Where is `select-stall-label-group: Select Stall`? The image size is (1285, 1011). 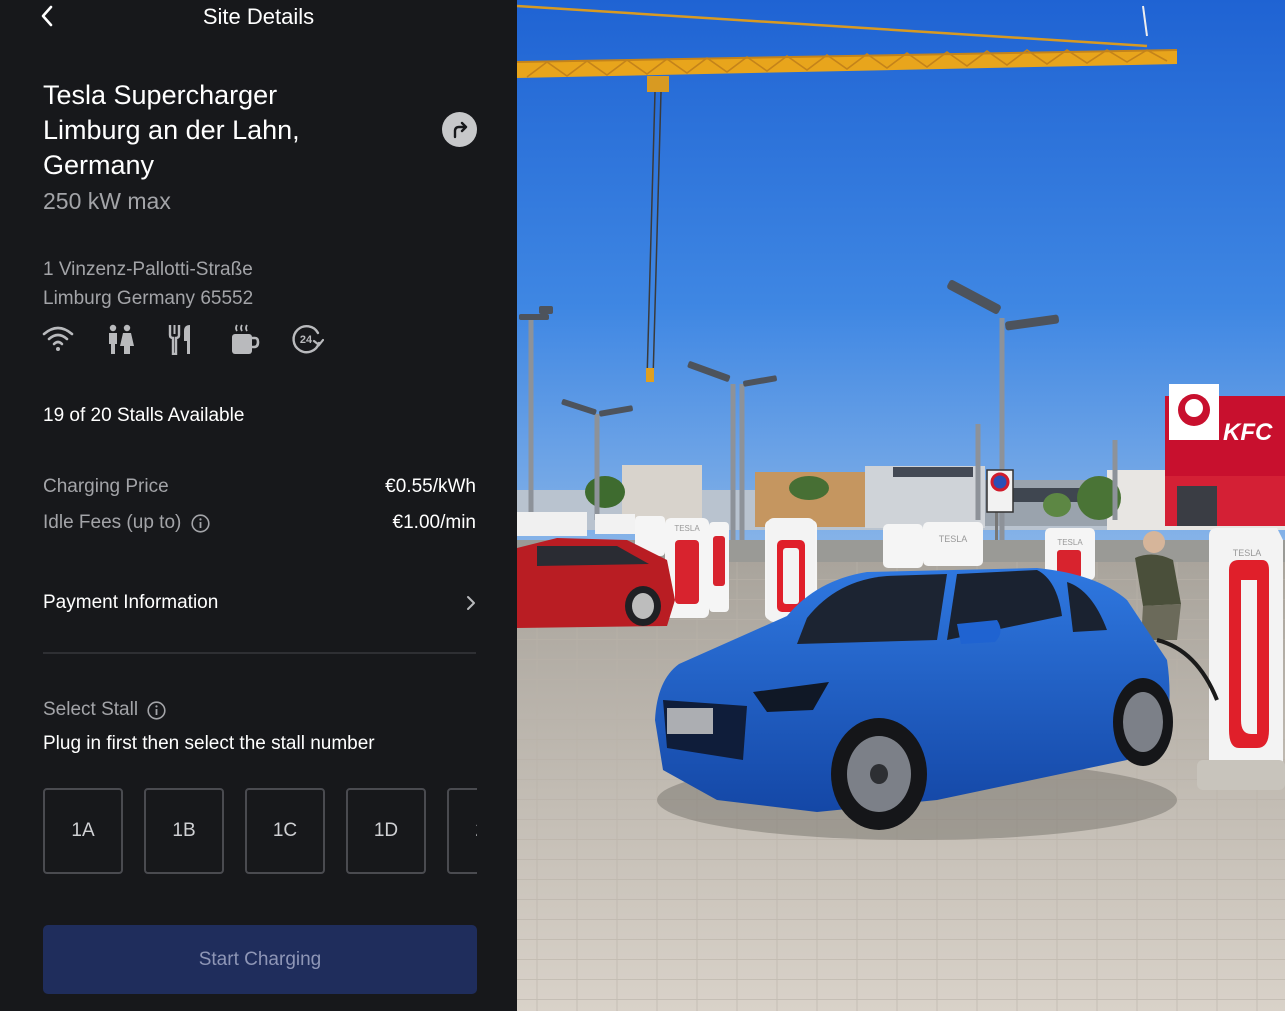 select-stall-label-group: Select Stall is located at coordinates (104, 710).